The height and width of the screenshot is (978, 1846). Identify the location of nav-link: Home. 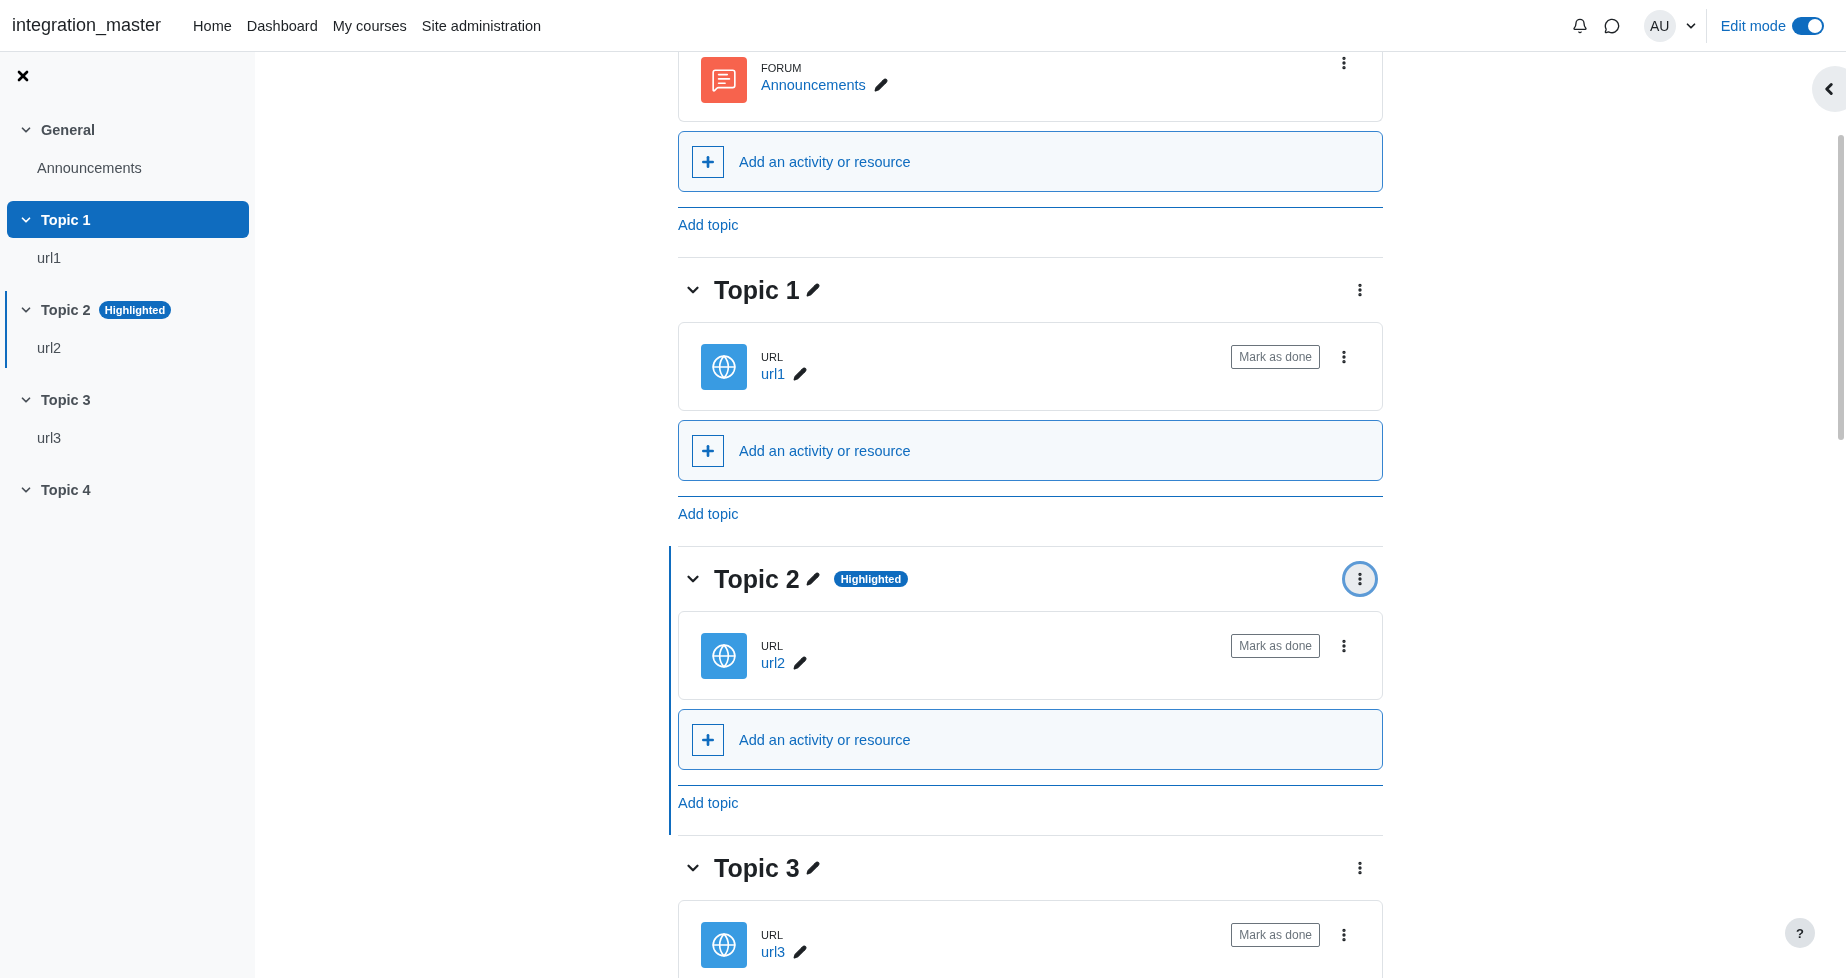
(212, 25).